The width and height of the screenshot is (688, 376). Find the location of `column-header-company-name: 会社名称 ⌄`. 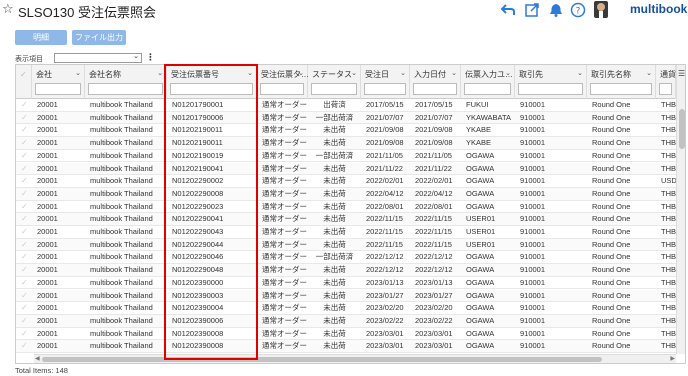

column-header-company-name: 会社名称 ⌄ is located at coordinates (126, 82).